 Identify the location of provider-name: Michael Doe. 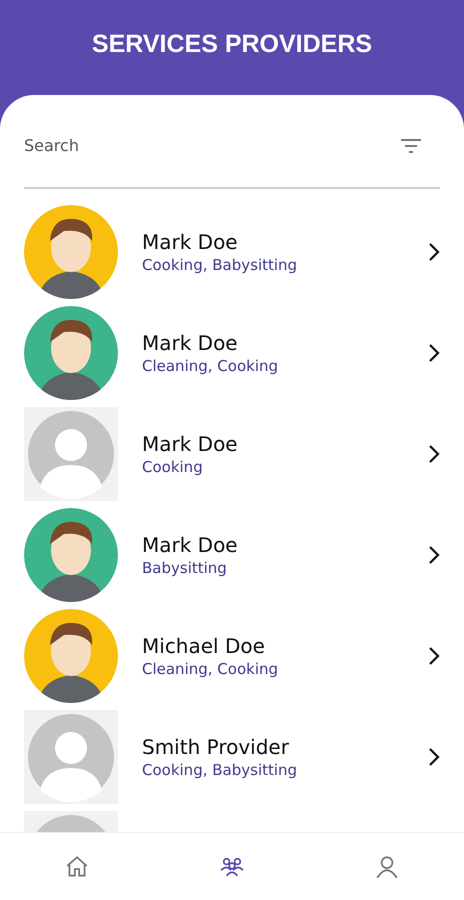
(204, 645).